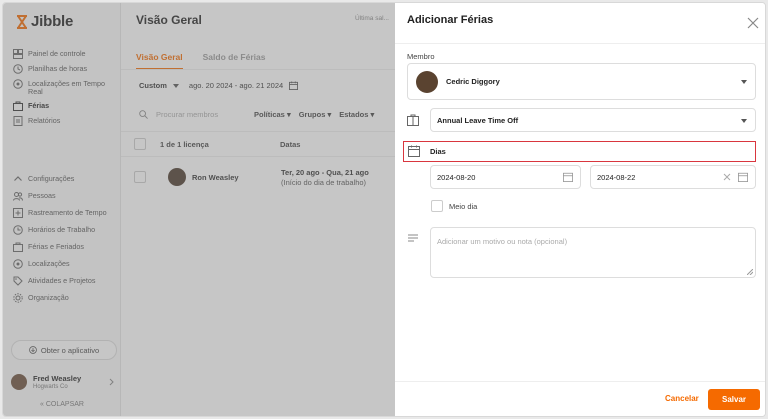 Image resolution: width=768 pixels, height=419 pixels. I want to click on member-select: Cedric Diggory, so click(581, 81).